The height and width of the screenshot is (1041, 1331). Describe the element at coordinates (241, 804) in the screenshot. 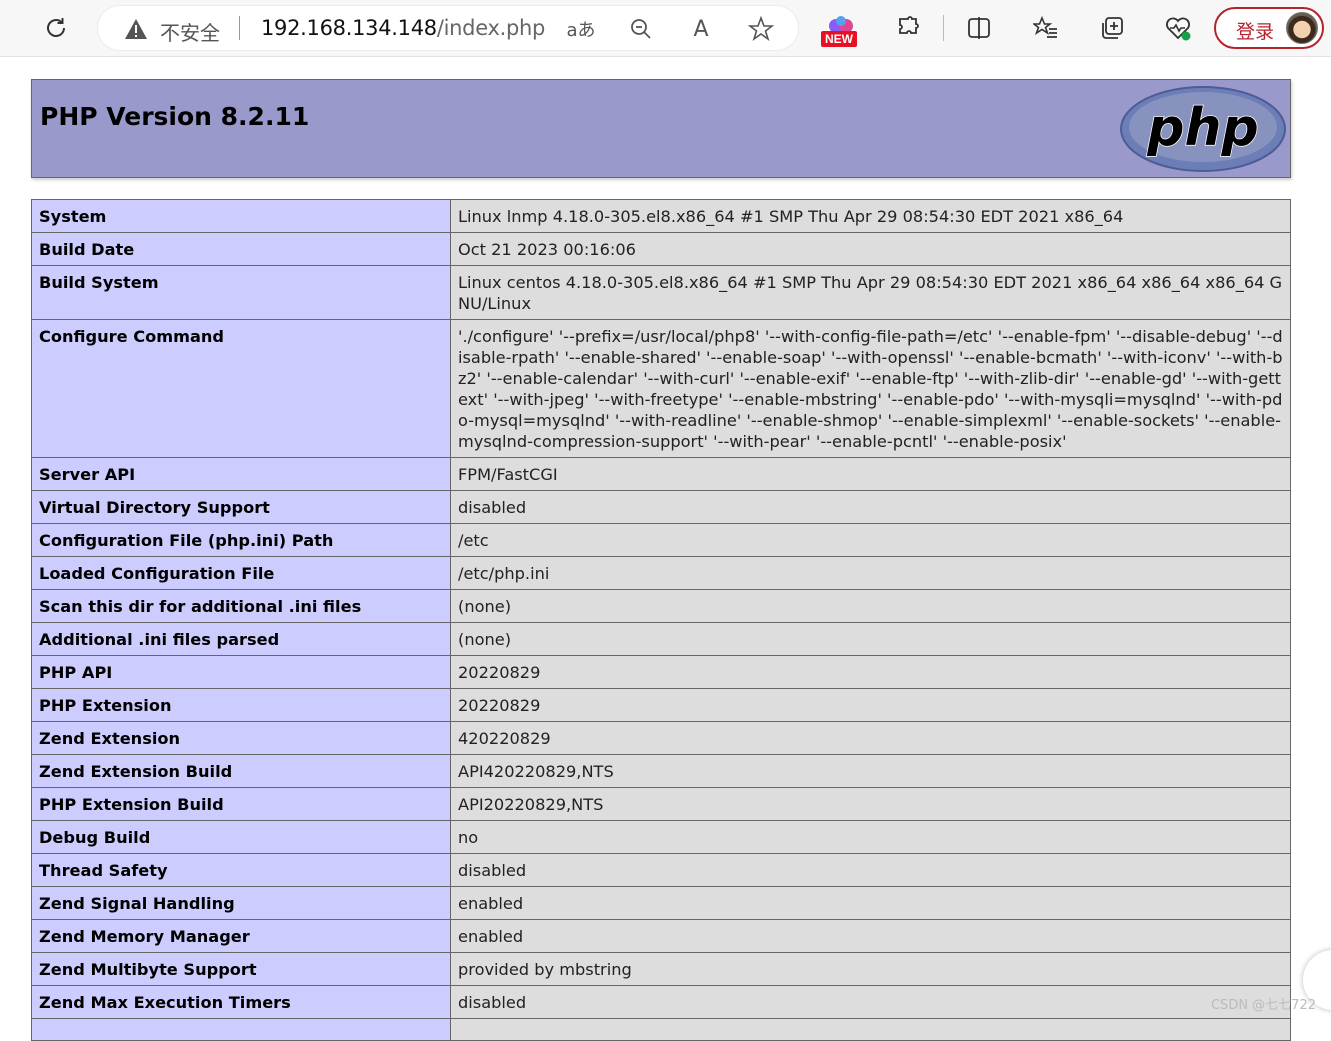

I see `table-key-cell: PHP Extension Build` at that location.